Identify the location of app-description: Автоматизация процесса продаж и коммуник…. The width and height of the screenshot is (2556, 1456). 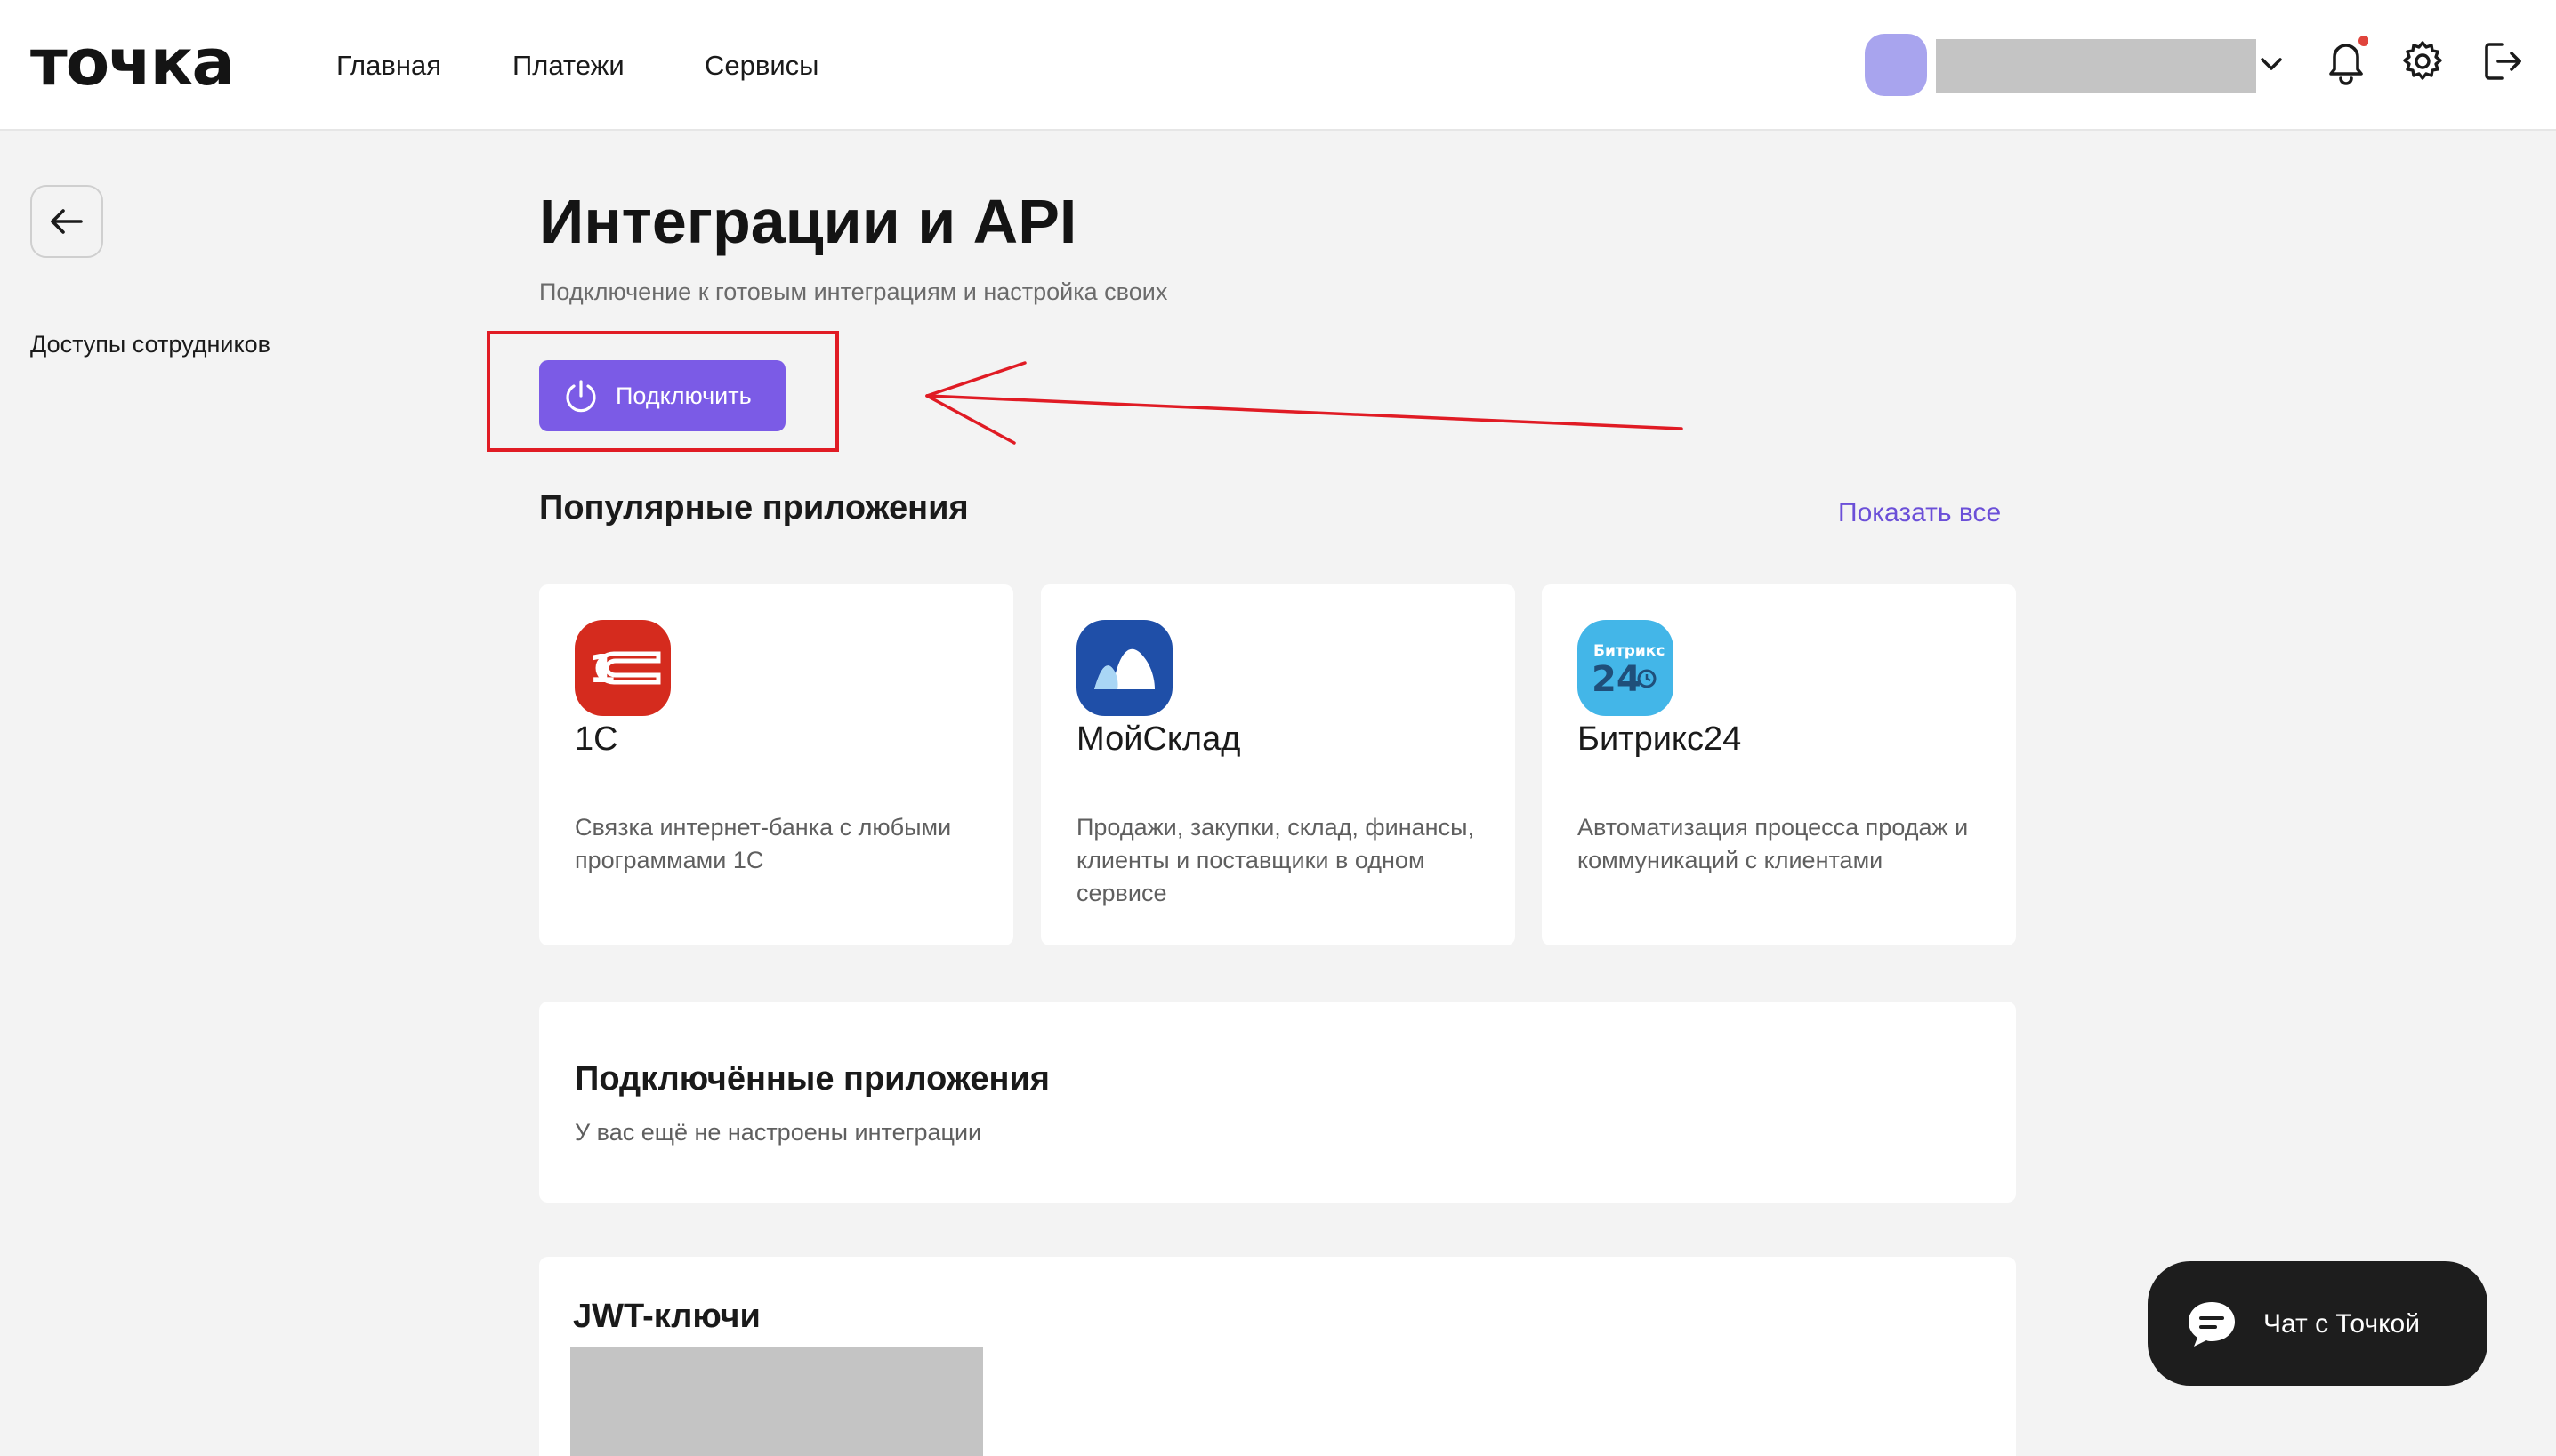
(1773, 843).